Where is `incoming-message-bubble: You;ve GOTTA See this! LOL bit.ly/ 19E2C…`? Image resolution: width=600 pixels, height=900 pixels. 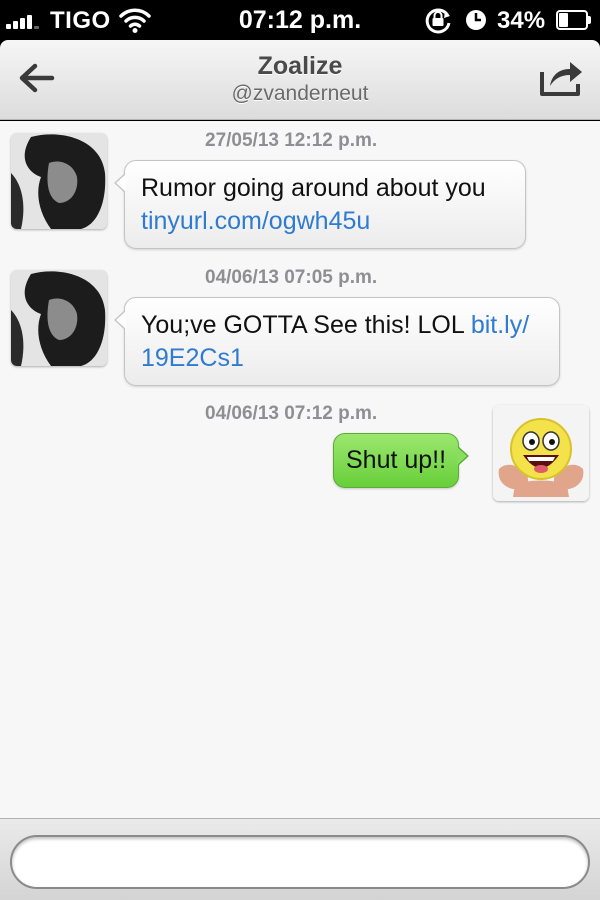 incoming-message-bubble: You;ve GOTTA See this! LOL bit.ly/ 19E2C… is located at coordinates (337, 341).